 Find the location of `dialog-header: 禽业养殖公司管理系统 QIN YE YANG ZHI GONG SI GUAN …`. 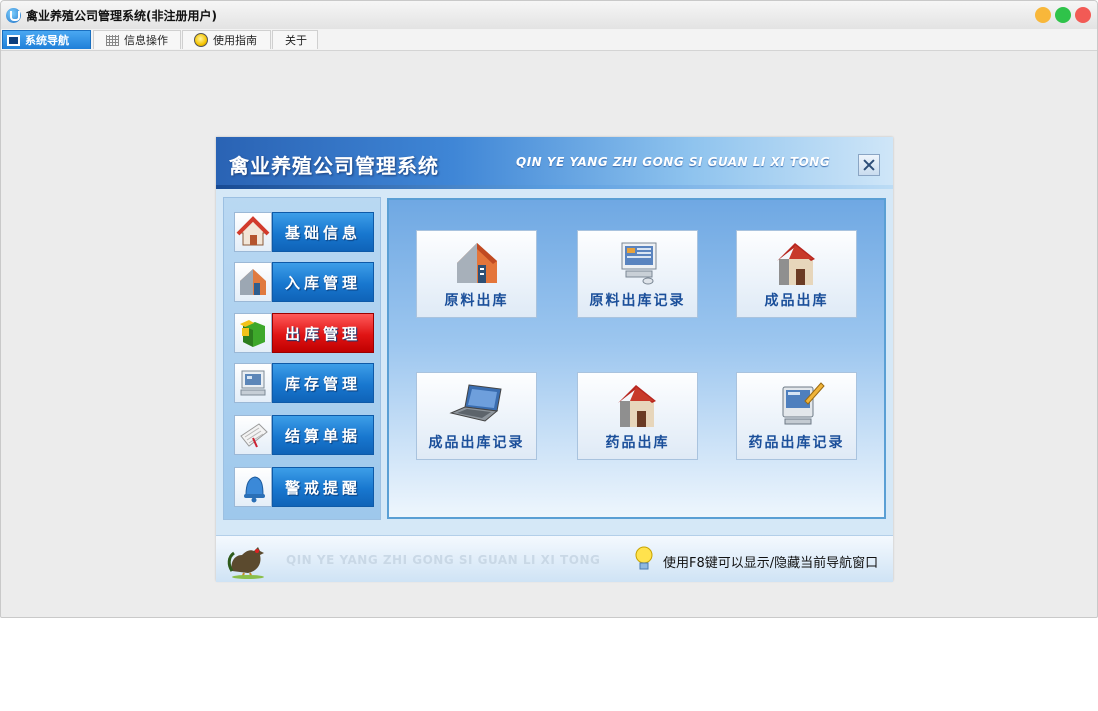

dialog-header: 禽业养殖公司管理系统 QIN YE YANG ZHI GONG SI GUAN … is located at coordinates (554, 163).